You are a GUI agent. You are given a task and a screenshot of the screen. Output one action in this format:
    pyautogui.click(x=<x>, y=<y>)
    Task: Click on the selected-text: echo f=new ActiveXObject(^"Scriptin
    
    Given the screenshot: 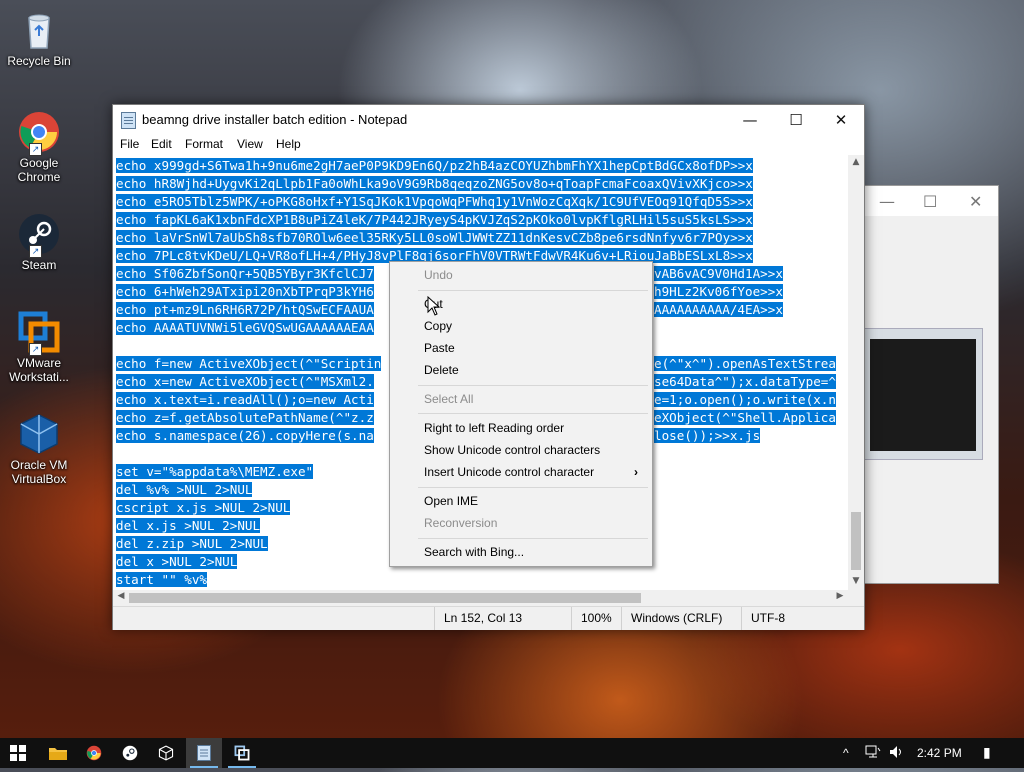 What is the action you would take?
    pyautogui.click(x=249, y=363)
    